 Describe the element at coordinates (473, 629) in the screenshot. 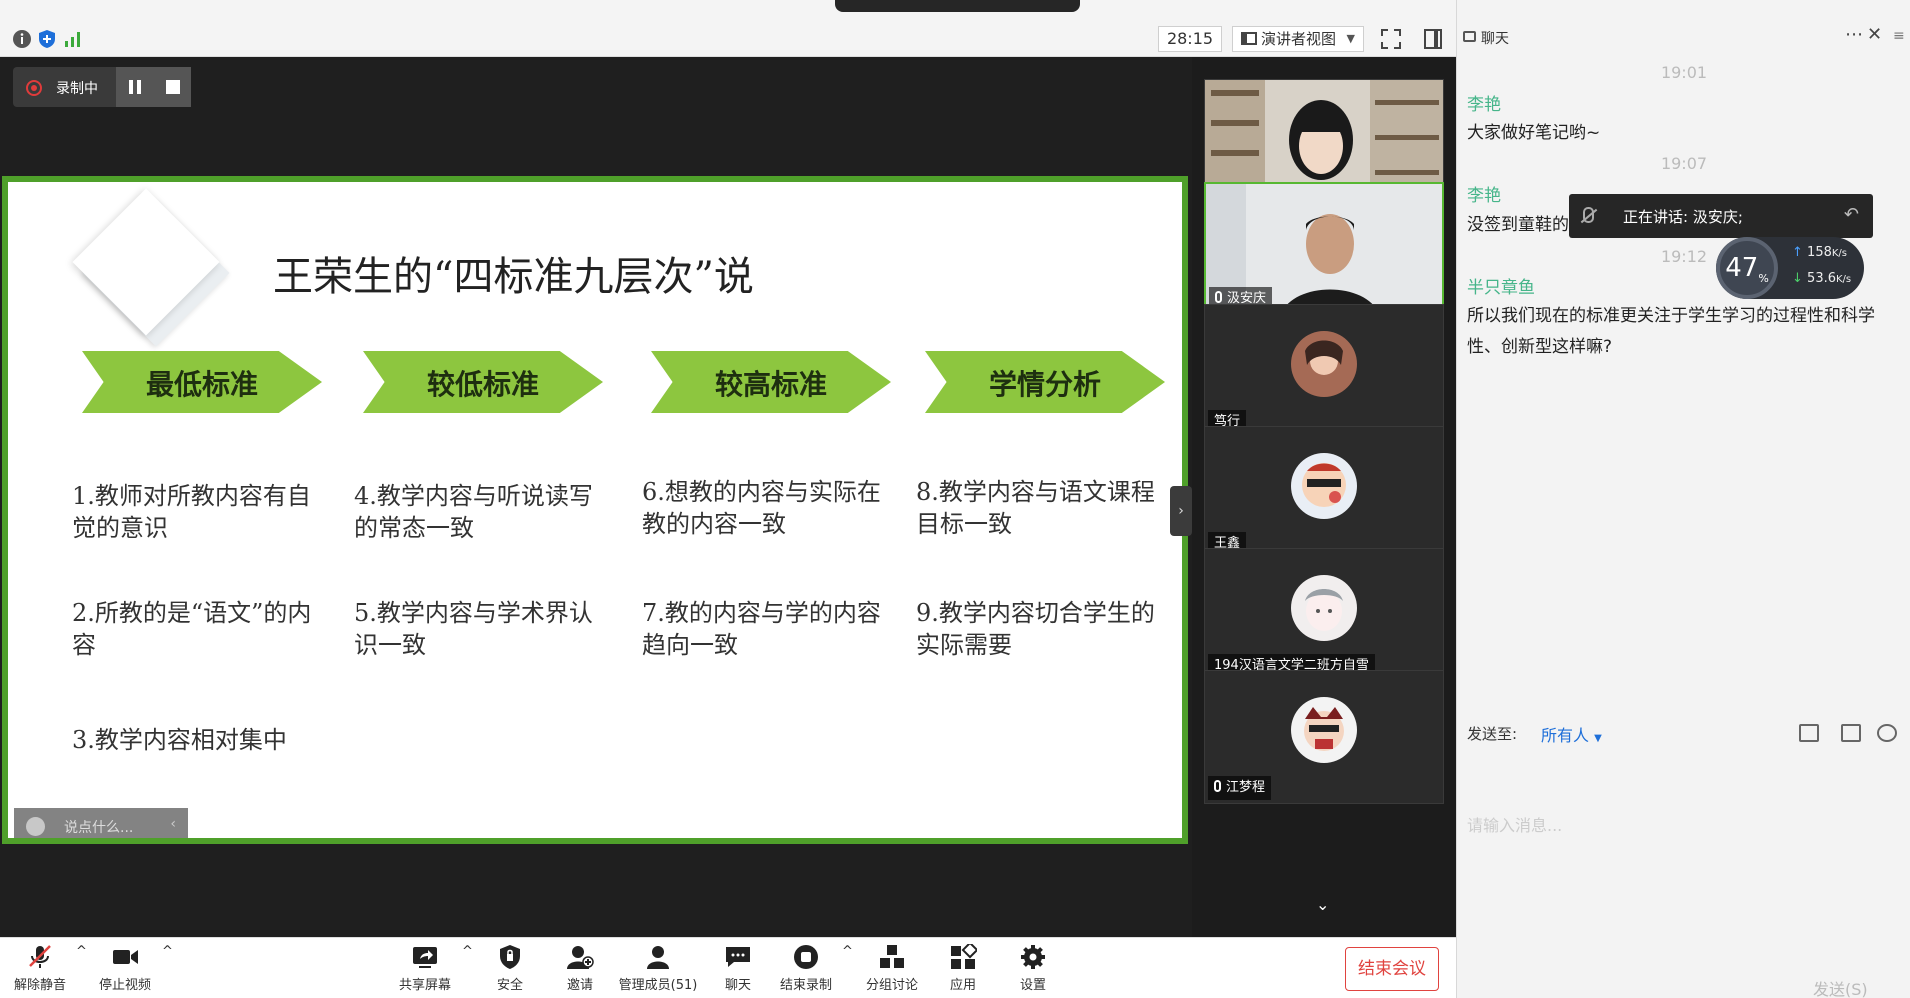

I see `slide-item-5: 5.教学内容与学术界认识一致` at that location.